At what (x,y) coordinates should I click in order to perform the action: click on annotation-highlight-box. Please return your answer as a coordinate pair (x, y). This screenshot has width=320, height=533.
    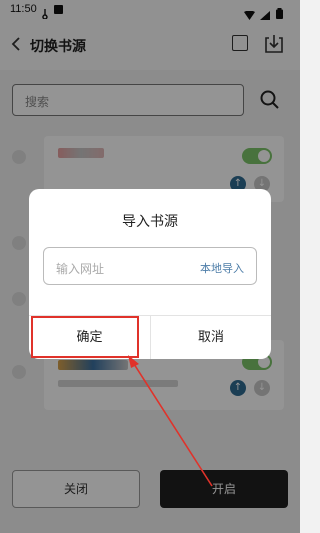
    Looking at the image, I should click on (85, 337).